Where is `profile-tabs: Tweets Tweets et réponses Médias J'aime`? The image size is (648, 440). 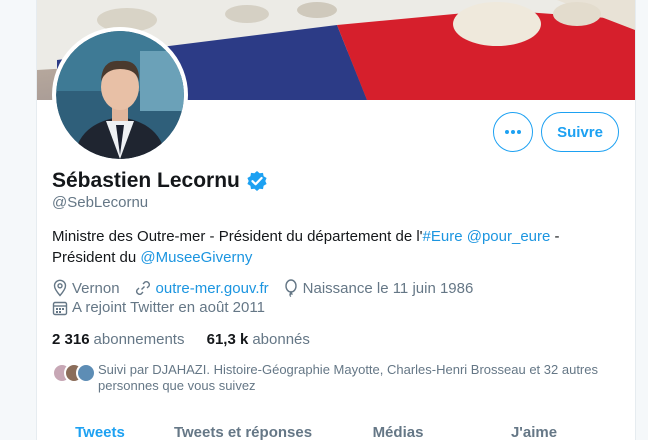 profile-tabs: Tweets Tweets et réponses Médias J'aime is located at coordinates (336, 432).